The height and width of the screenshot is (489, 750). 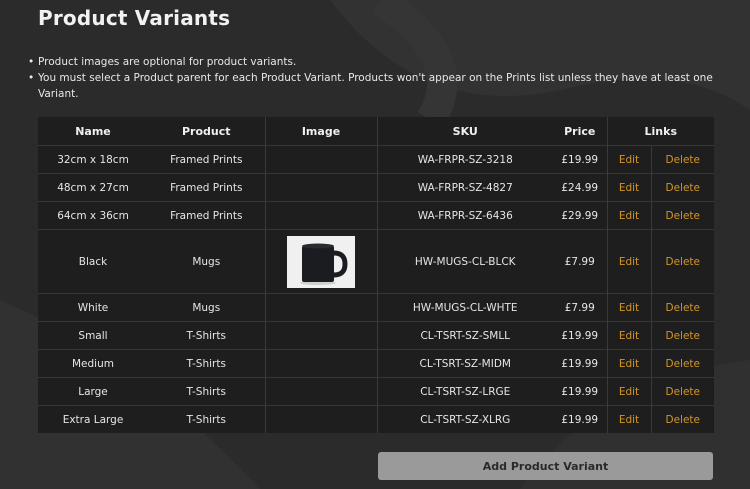 I want to click on variant-name: 64cm x 36cm, so click(x=93, y=215).